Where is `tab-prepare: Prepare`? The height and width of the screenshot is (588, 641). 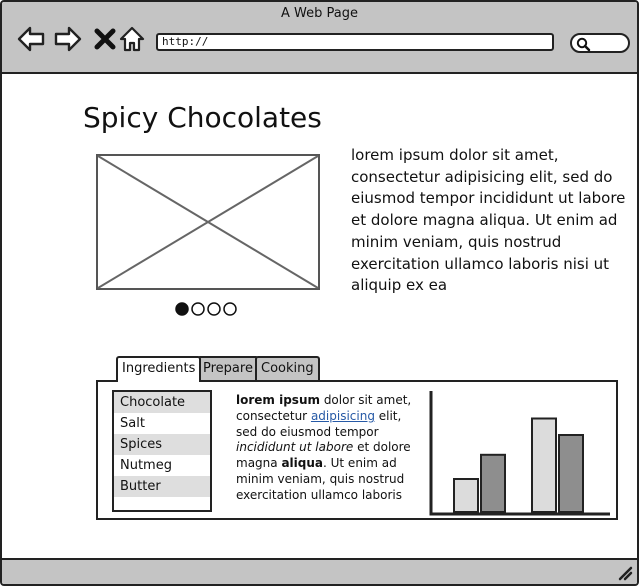
tab-prepare: Prepare is located at coordinates (228, 368).